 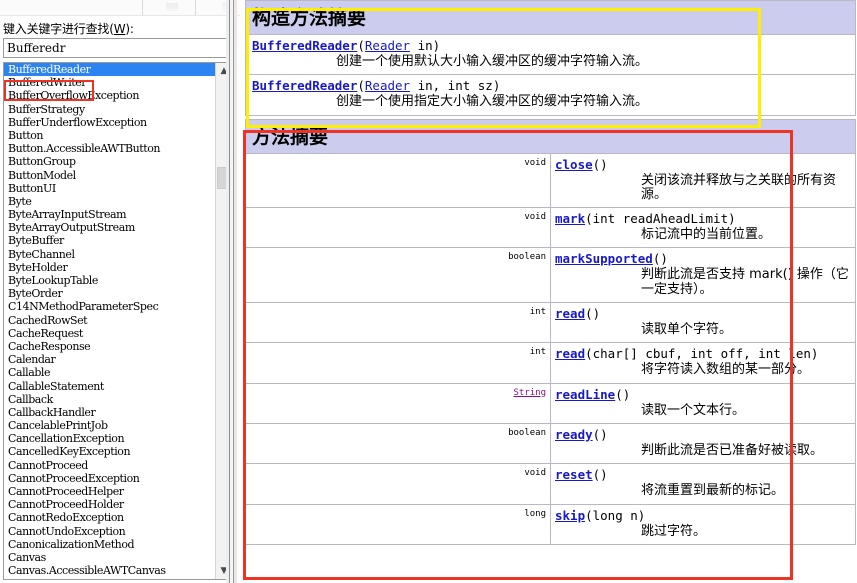 I want to click on method-link: reset, so click(x=574, y=474).